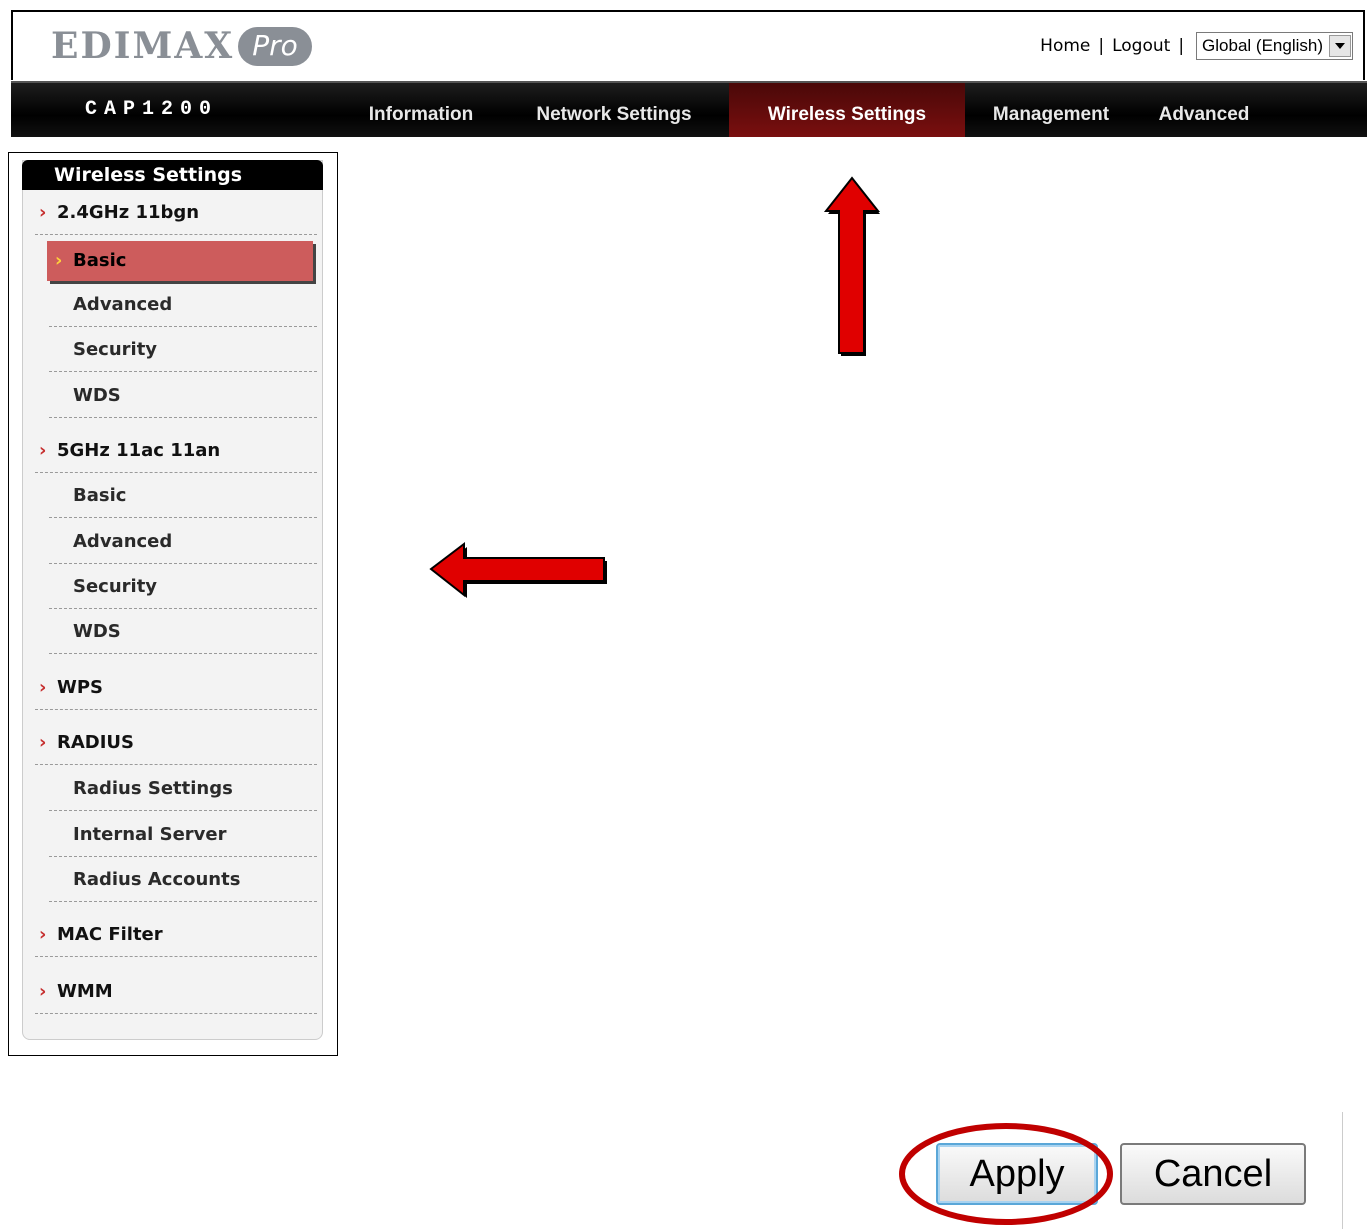  What do you see at coordinates (153, 788) in the screenshot?
I see `sidebar-item-label: Radius Settings` at bounding box center [153, 788].